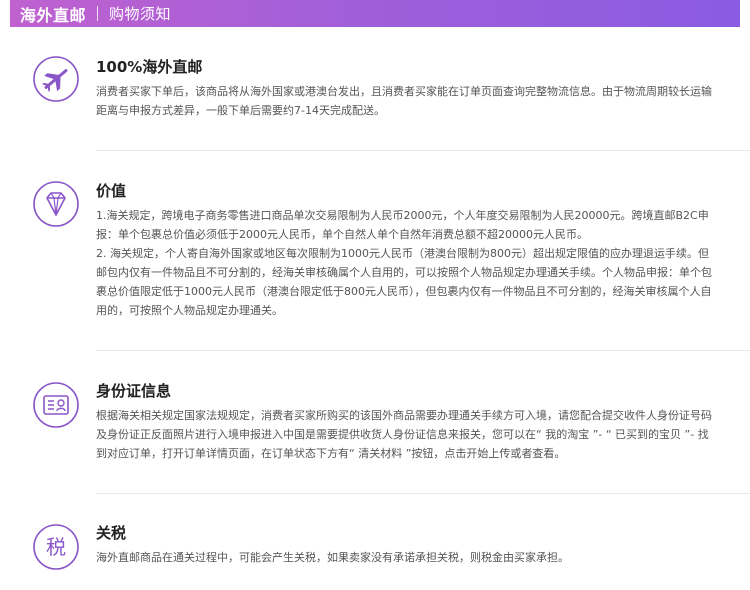  What do you see at coordinates (56, 405) in the screenshot?
I see `id-card-icon` at bounding box center [56, 405].